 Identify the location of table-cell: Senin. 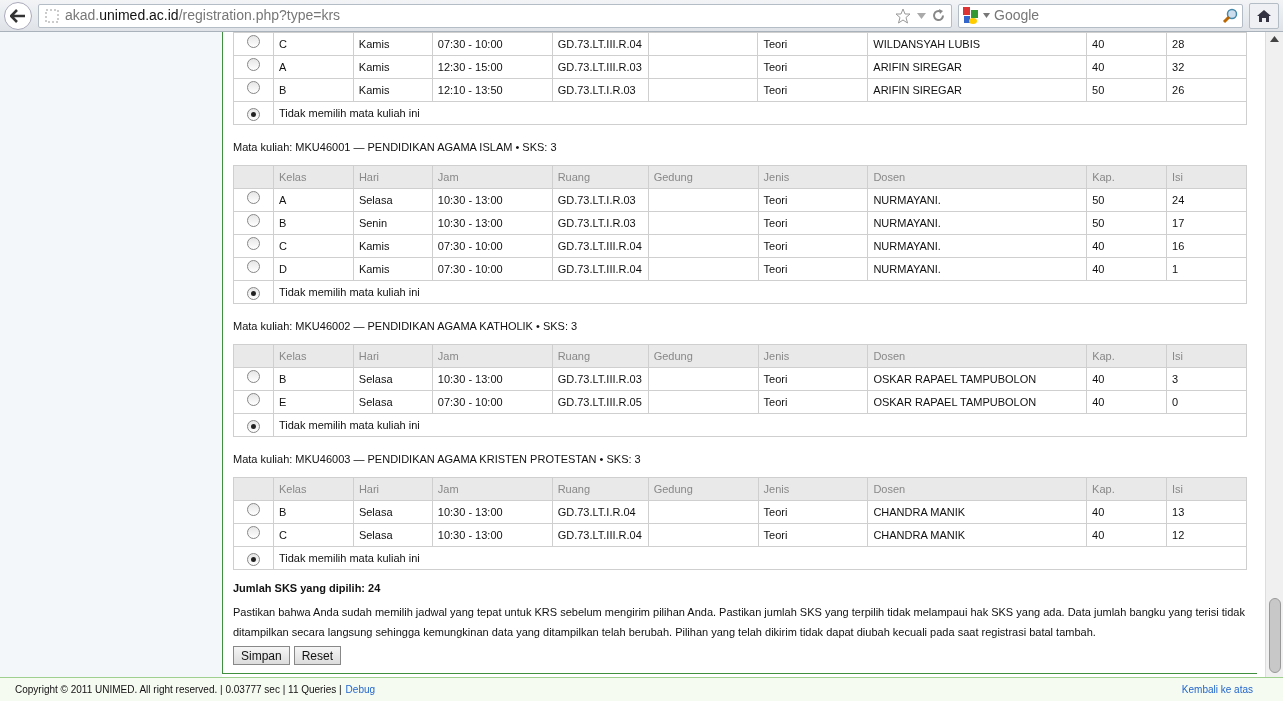
(372, 222).